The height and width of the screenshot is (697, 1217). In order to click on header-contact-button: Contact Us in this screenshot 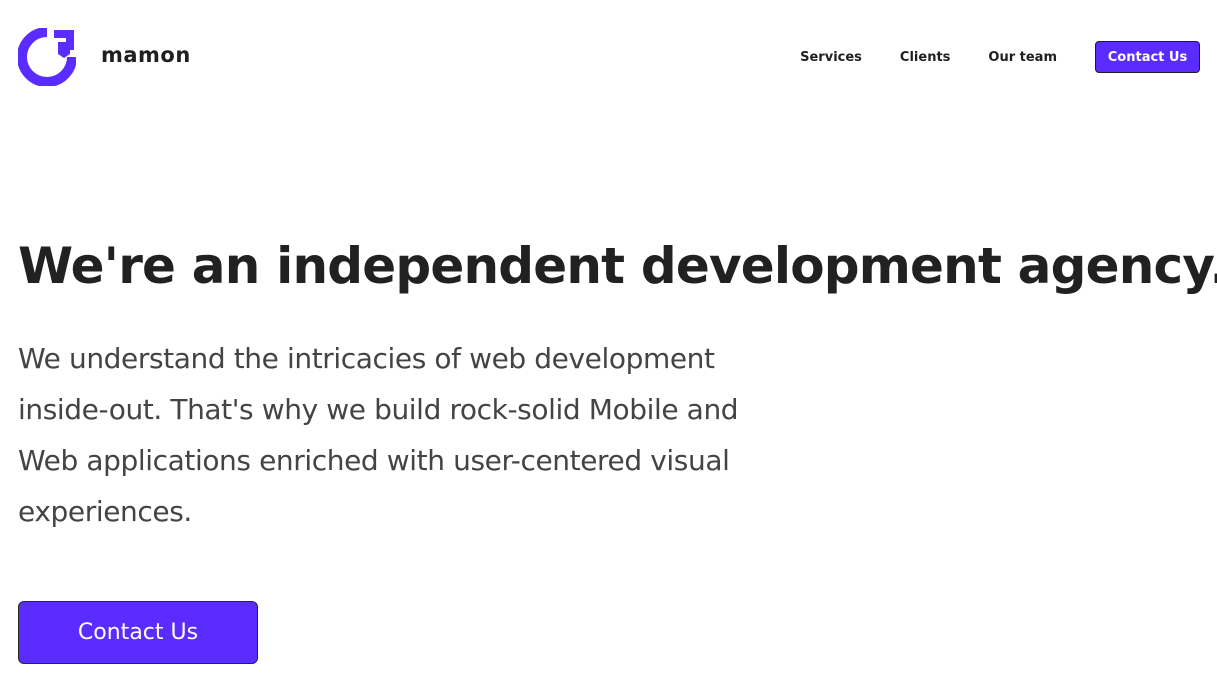, I will do `click(1147, 57)`.